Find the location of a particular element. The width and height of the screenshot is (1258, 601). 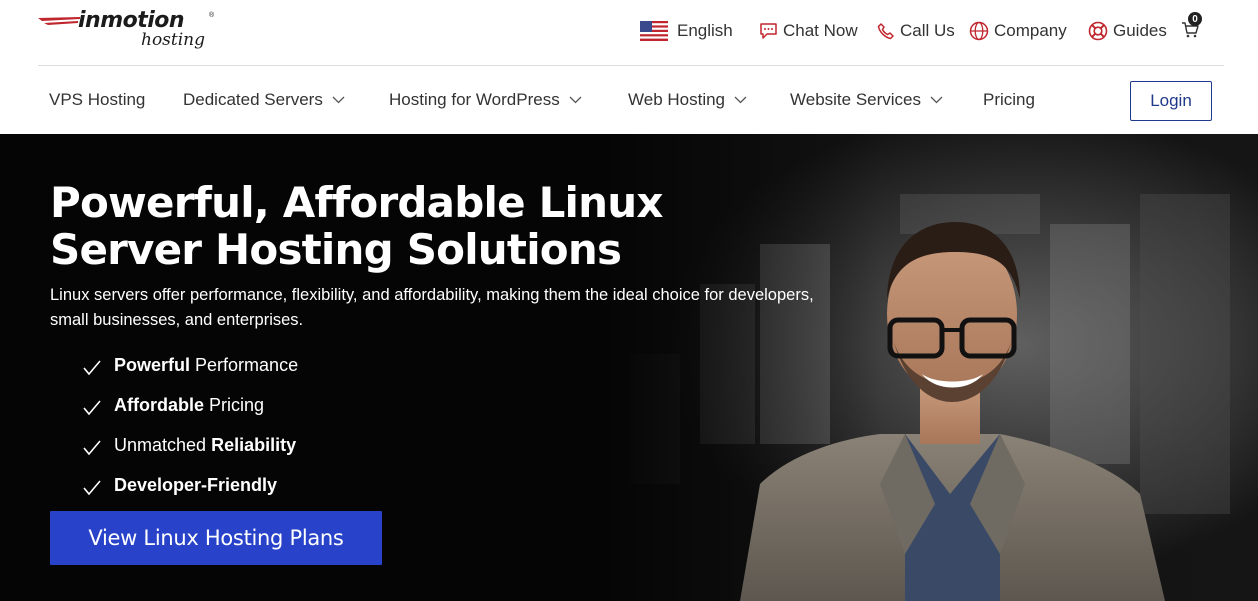

nav-web-hosting: Web Hosting is located at coordinates (687, 100).